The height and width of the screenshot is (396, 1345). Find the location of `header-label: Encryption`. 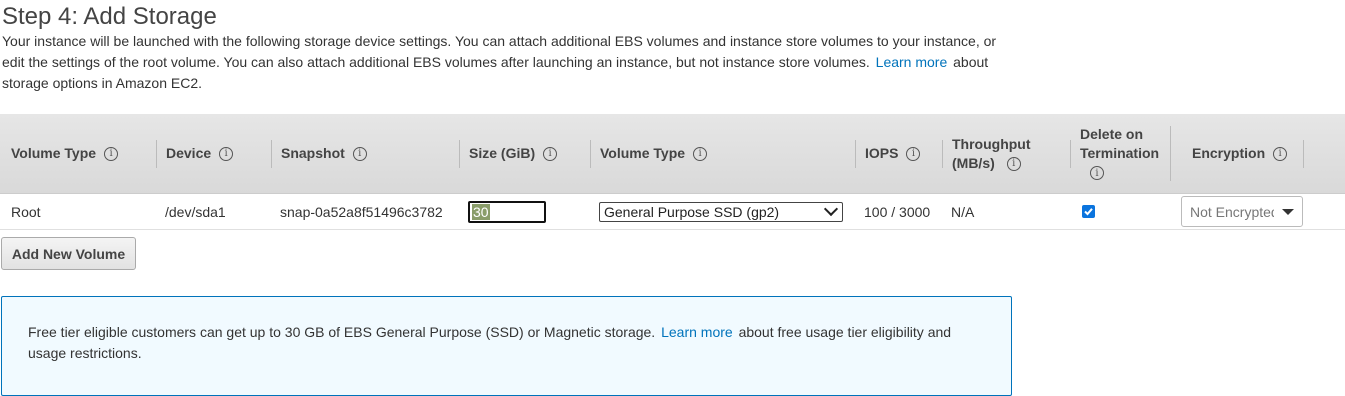

header-label: Encryption is located at coordinates (1229, 153).